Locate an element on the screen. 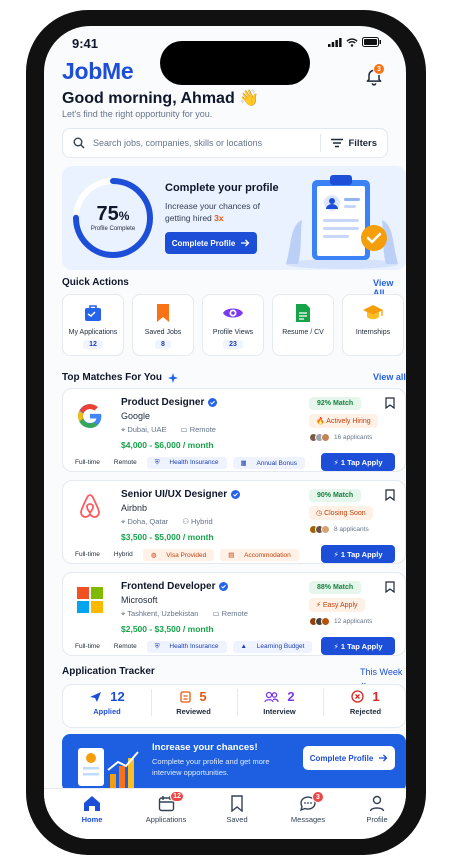 Image resolution: width=450 pixels, height=867 pixels. document-icon is located at coordinates (303, 313).